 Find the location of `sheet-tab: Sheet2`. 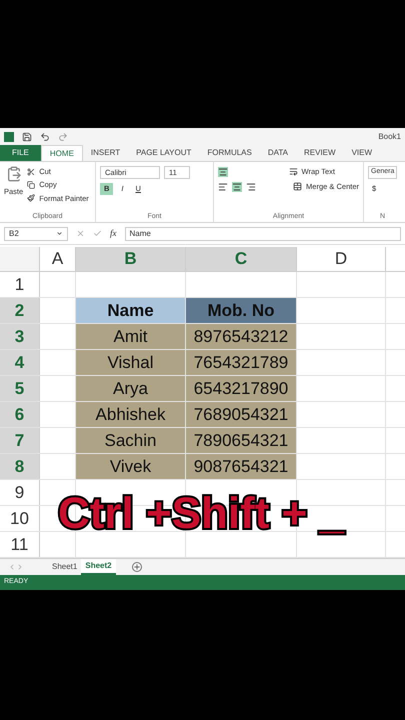

sheet-tab: Sheet2 is located at coordinates (98, 567).